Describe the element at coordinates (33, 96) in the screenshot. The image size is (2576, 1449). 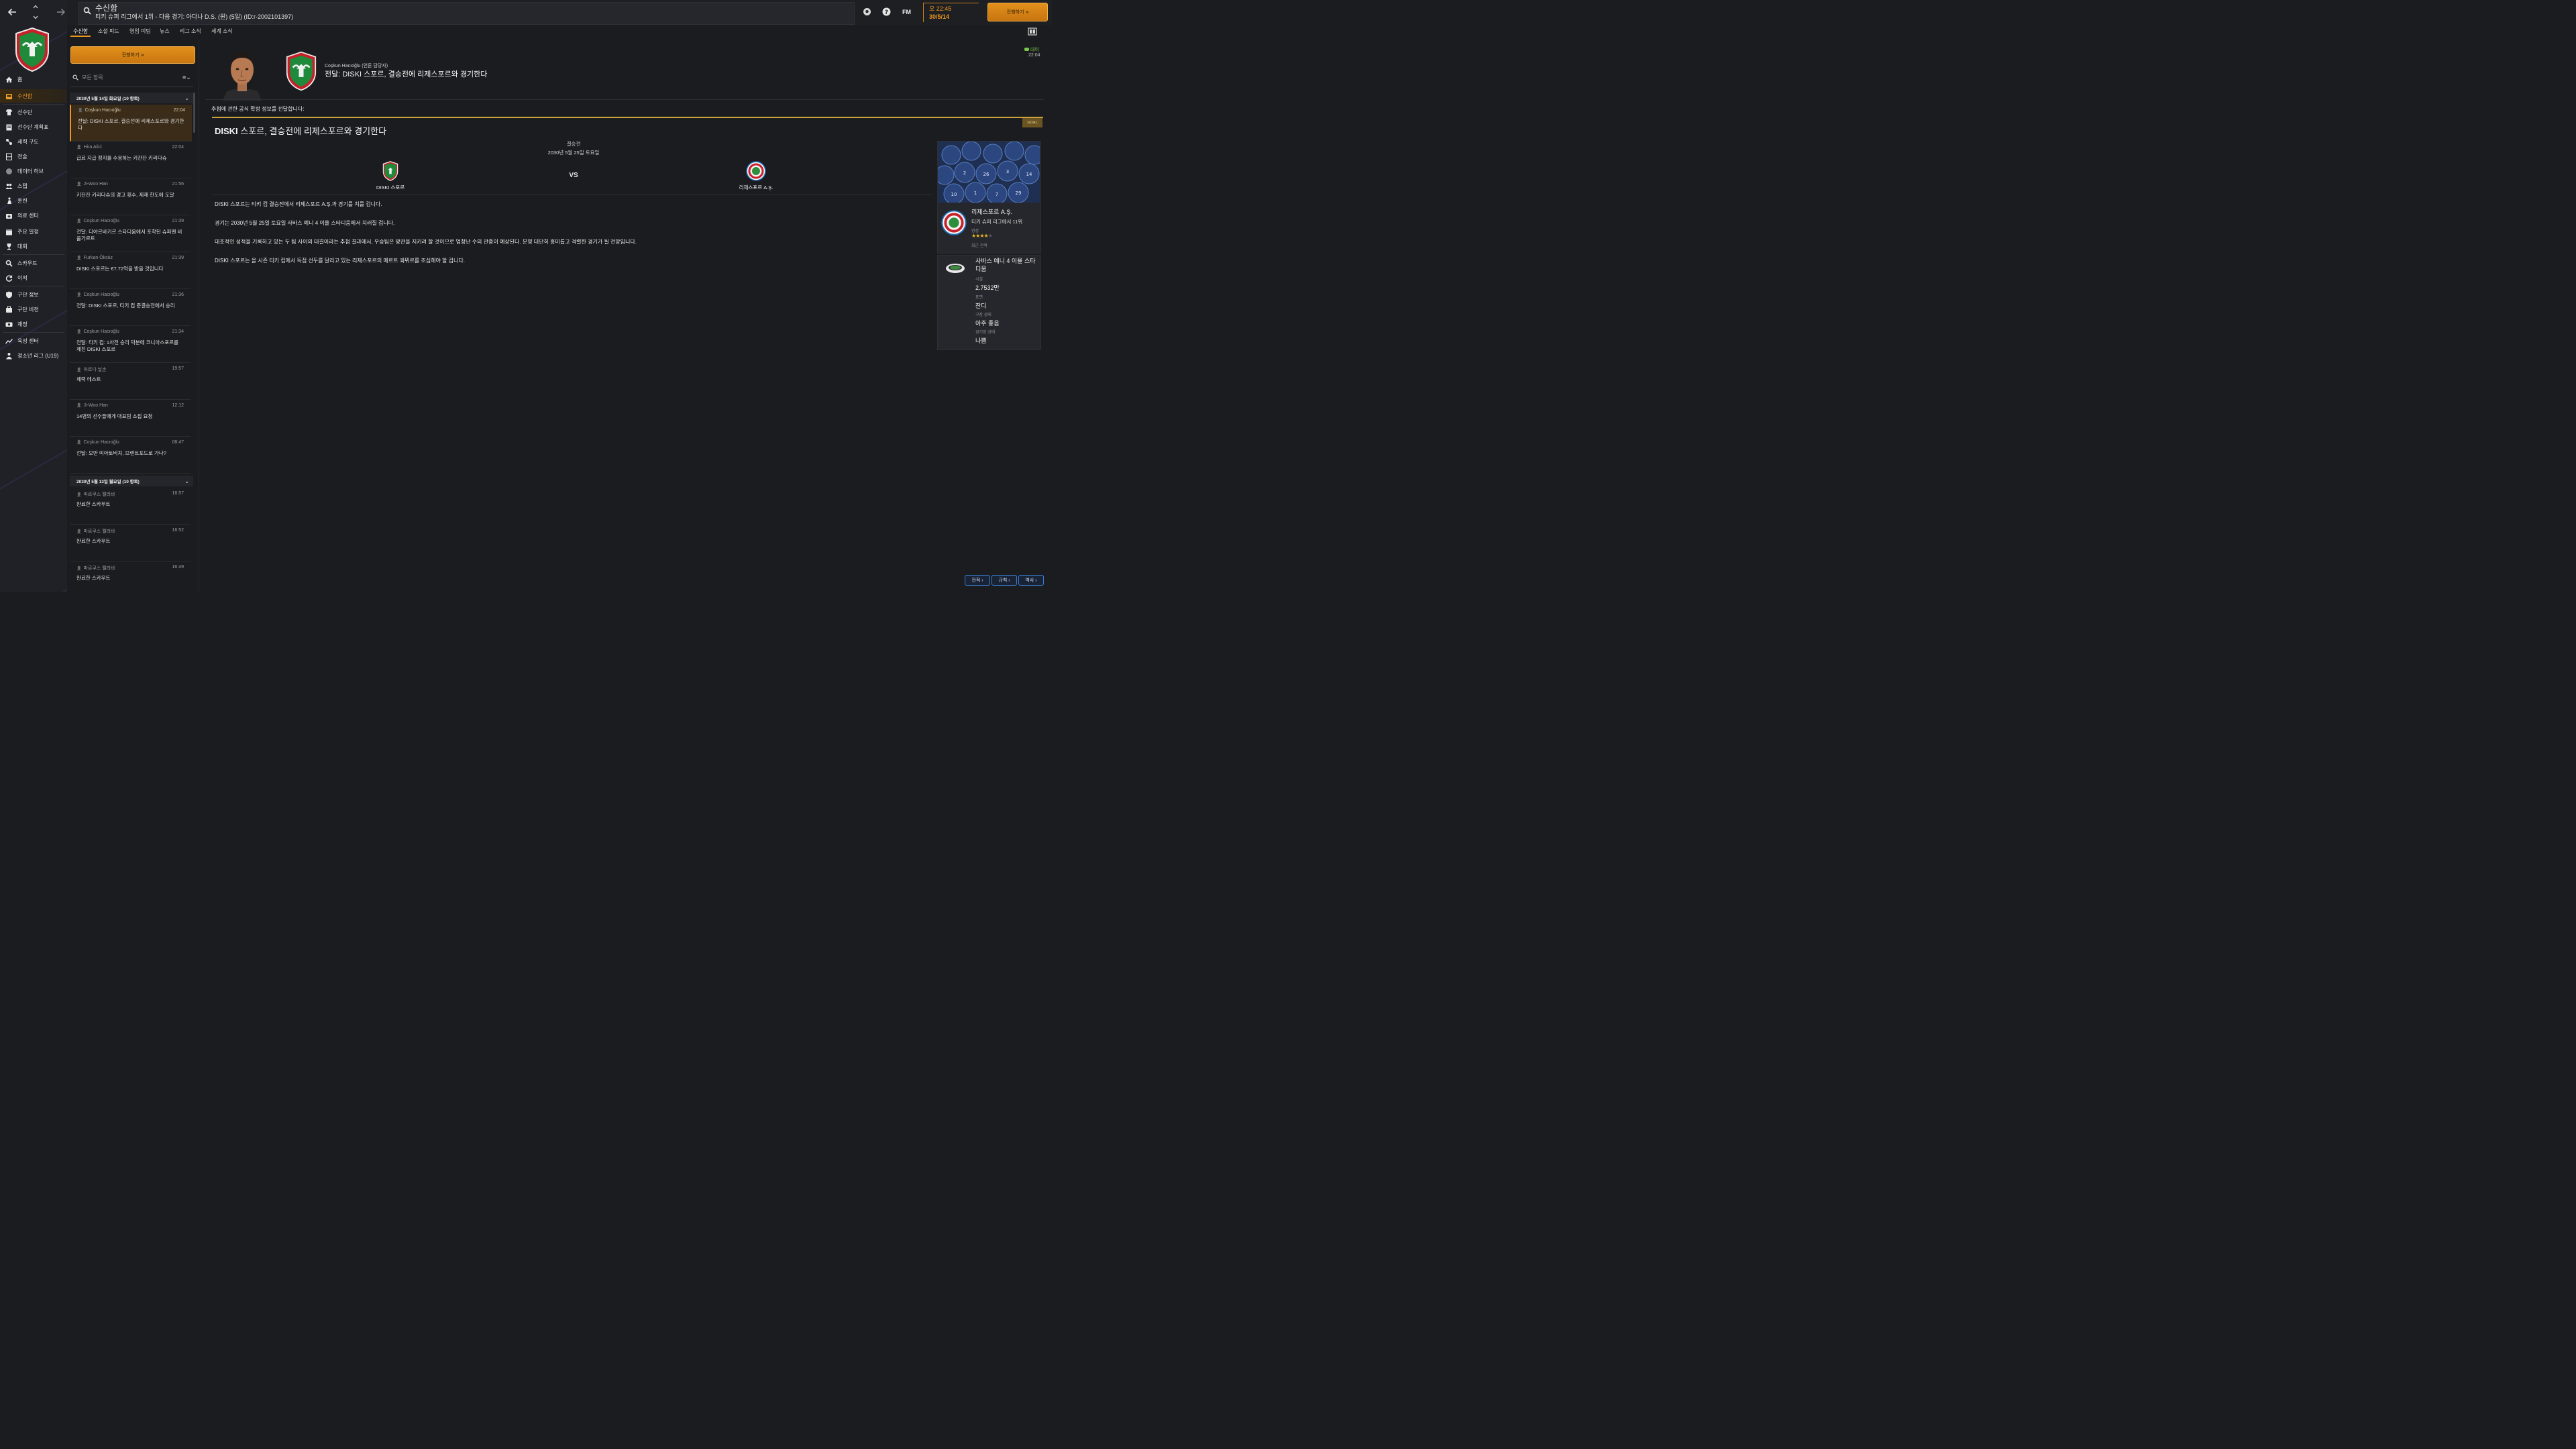
I see `sidebar-item-inbox: 수신함` at that location.